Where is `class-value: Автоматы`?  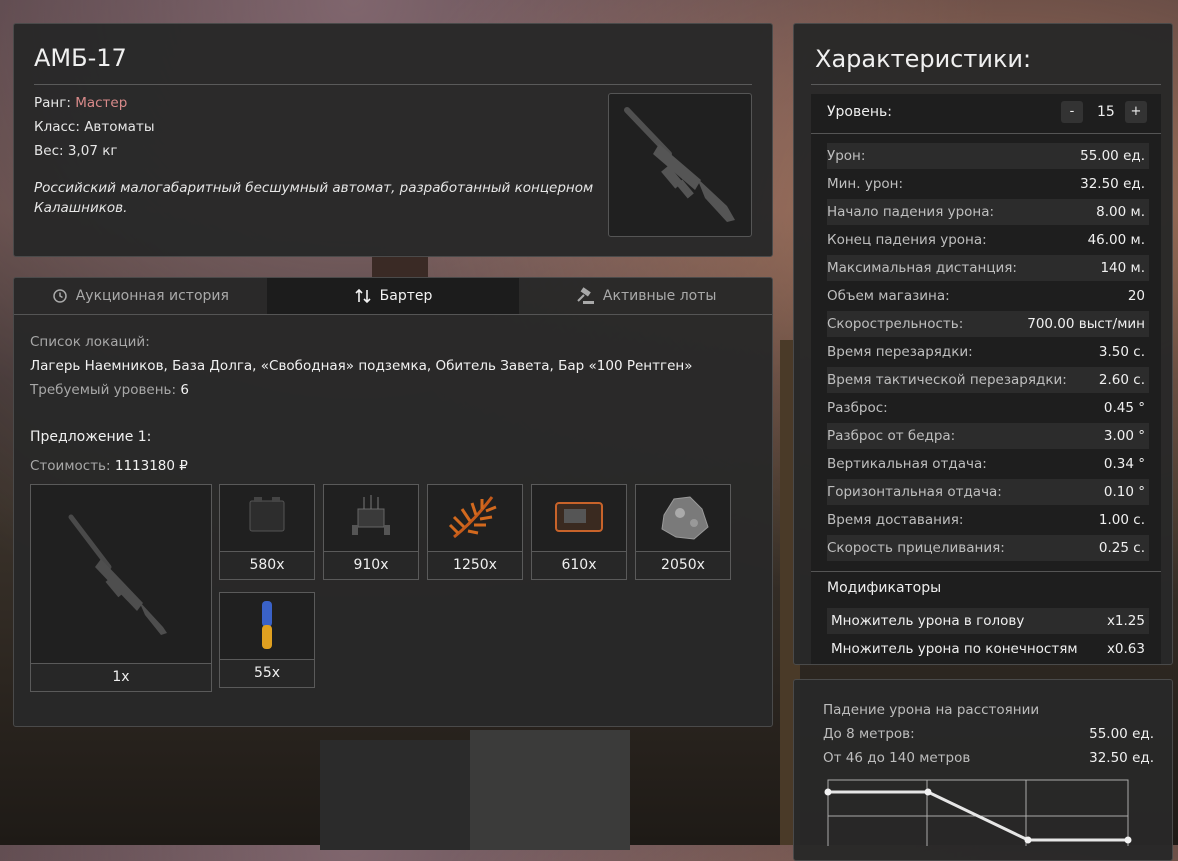
class-value: Автоматы is located at coordinates (119, 127).